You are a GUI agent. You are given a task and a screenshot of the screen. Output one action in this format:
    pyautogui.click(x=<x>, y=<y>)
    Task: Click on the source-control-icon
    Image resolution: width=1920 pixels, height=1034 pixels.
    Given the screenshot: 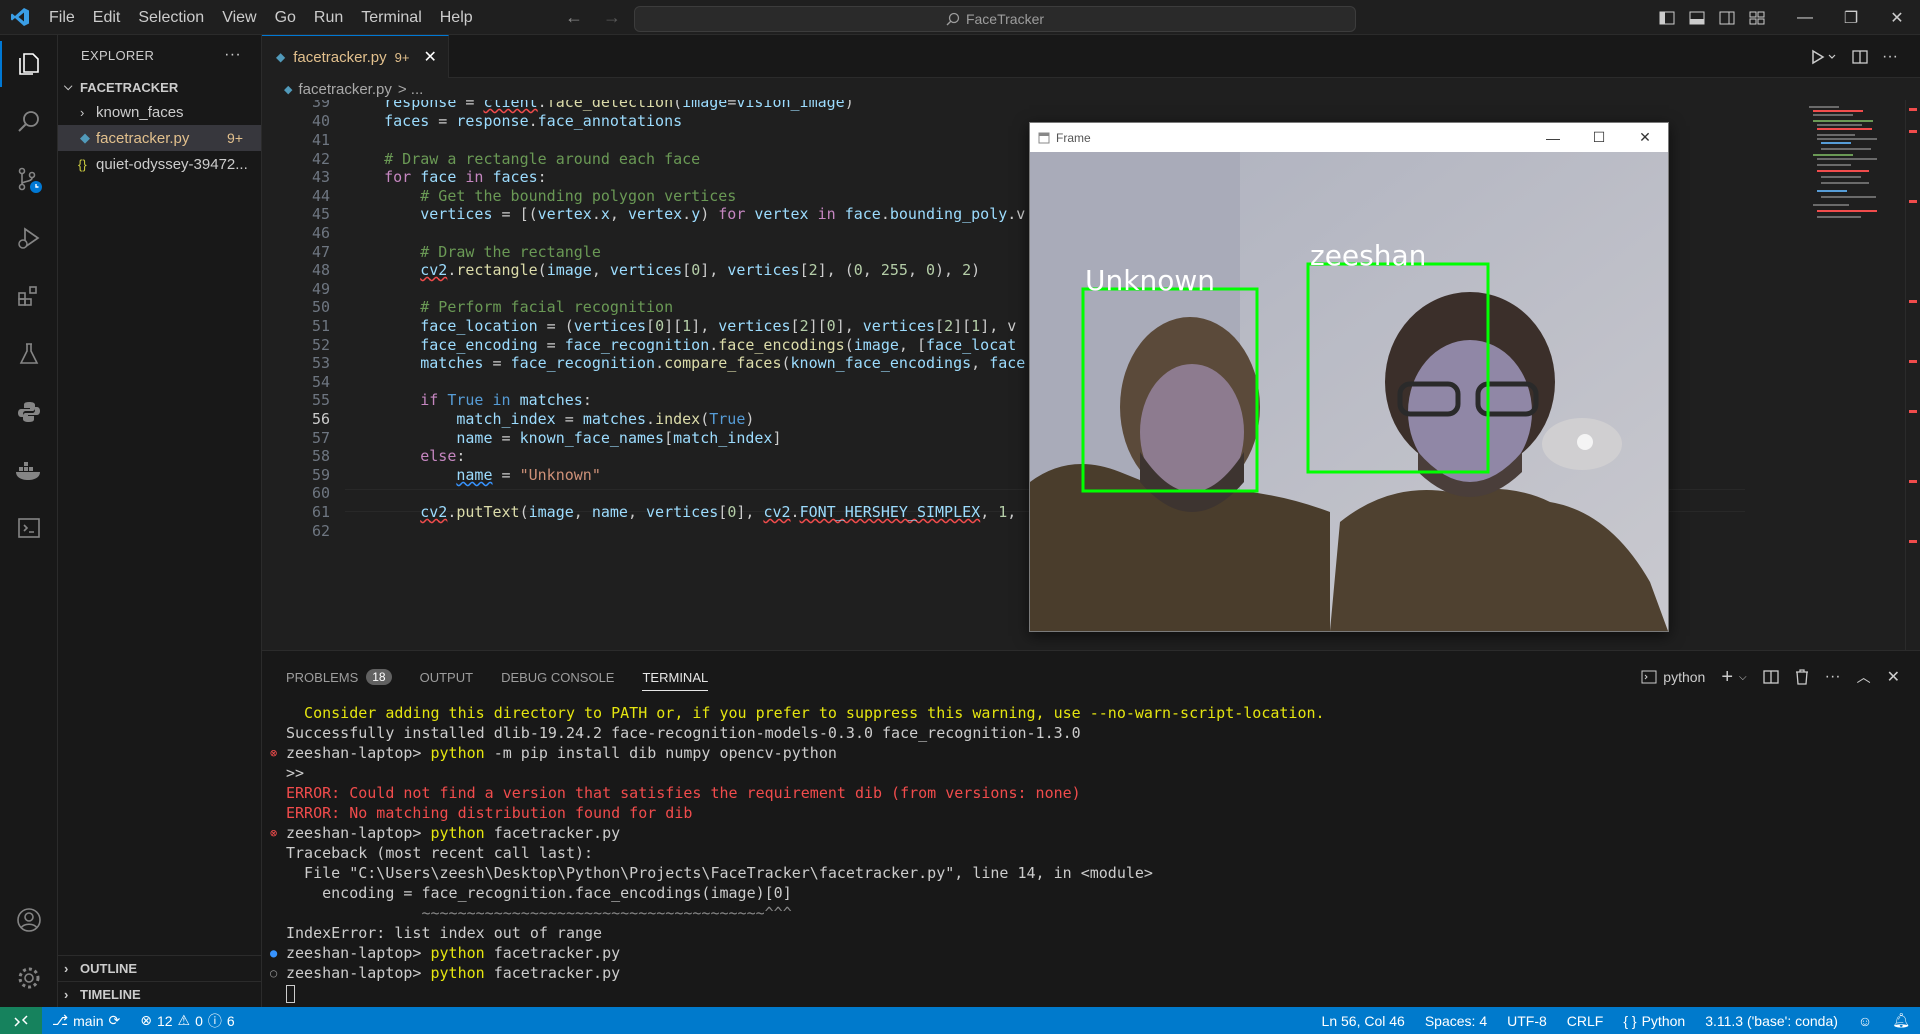 What is the action you would take?
    pyautogui.click(x=29, y=180)
    